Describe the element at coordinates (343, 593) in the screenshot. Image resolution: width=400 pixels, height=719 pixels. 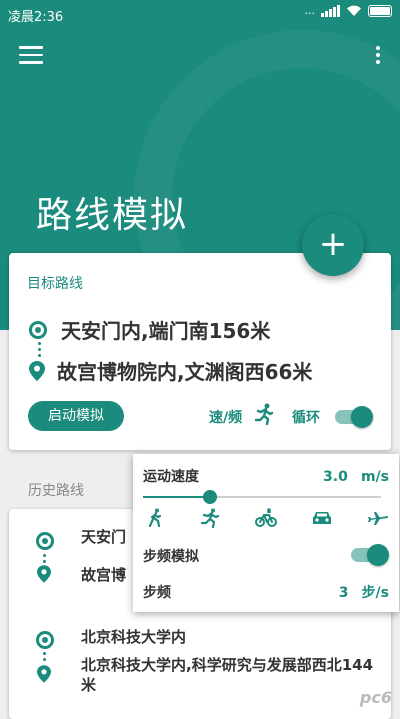
I see `step-frequency-value: 3` at that location.